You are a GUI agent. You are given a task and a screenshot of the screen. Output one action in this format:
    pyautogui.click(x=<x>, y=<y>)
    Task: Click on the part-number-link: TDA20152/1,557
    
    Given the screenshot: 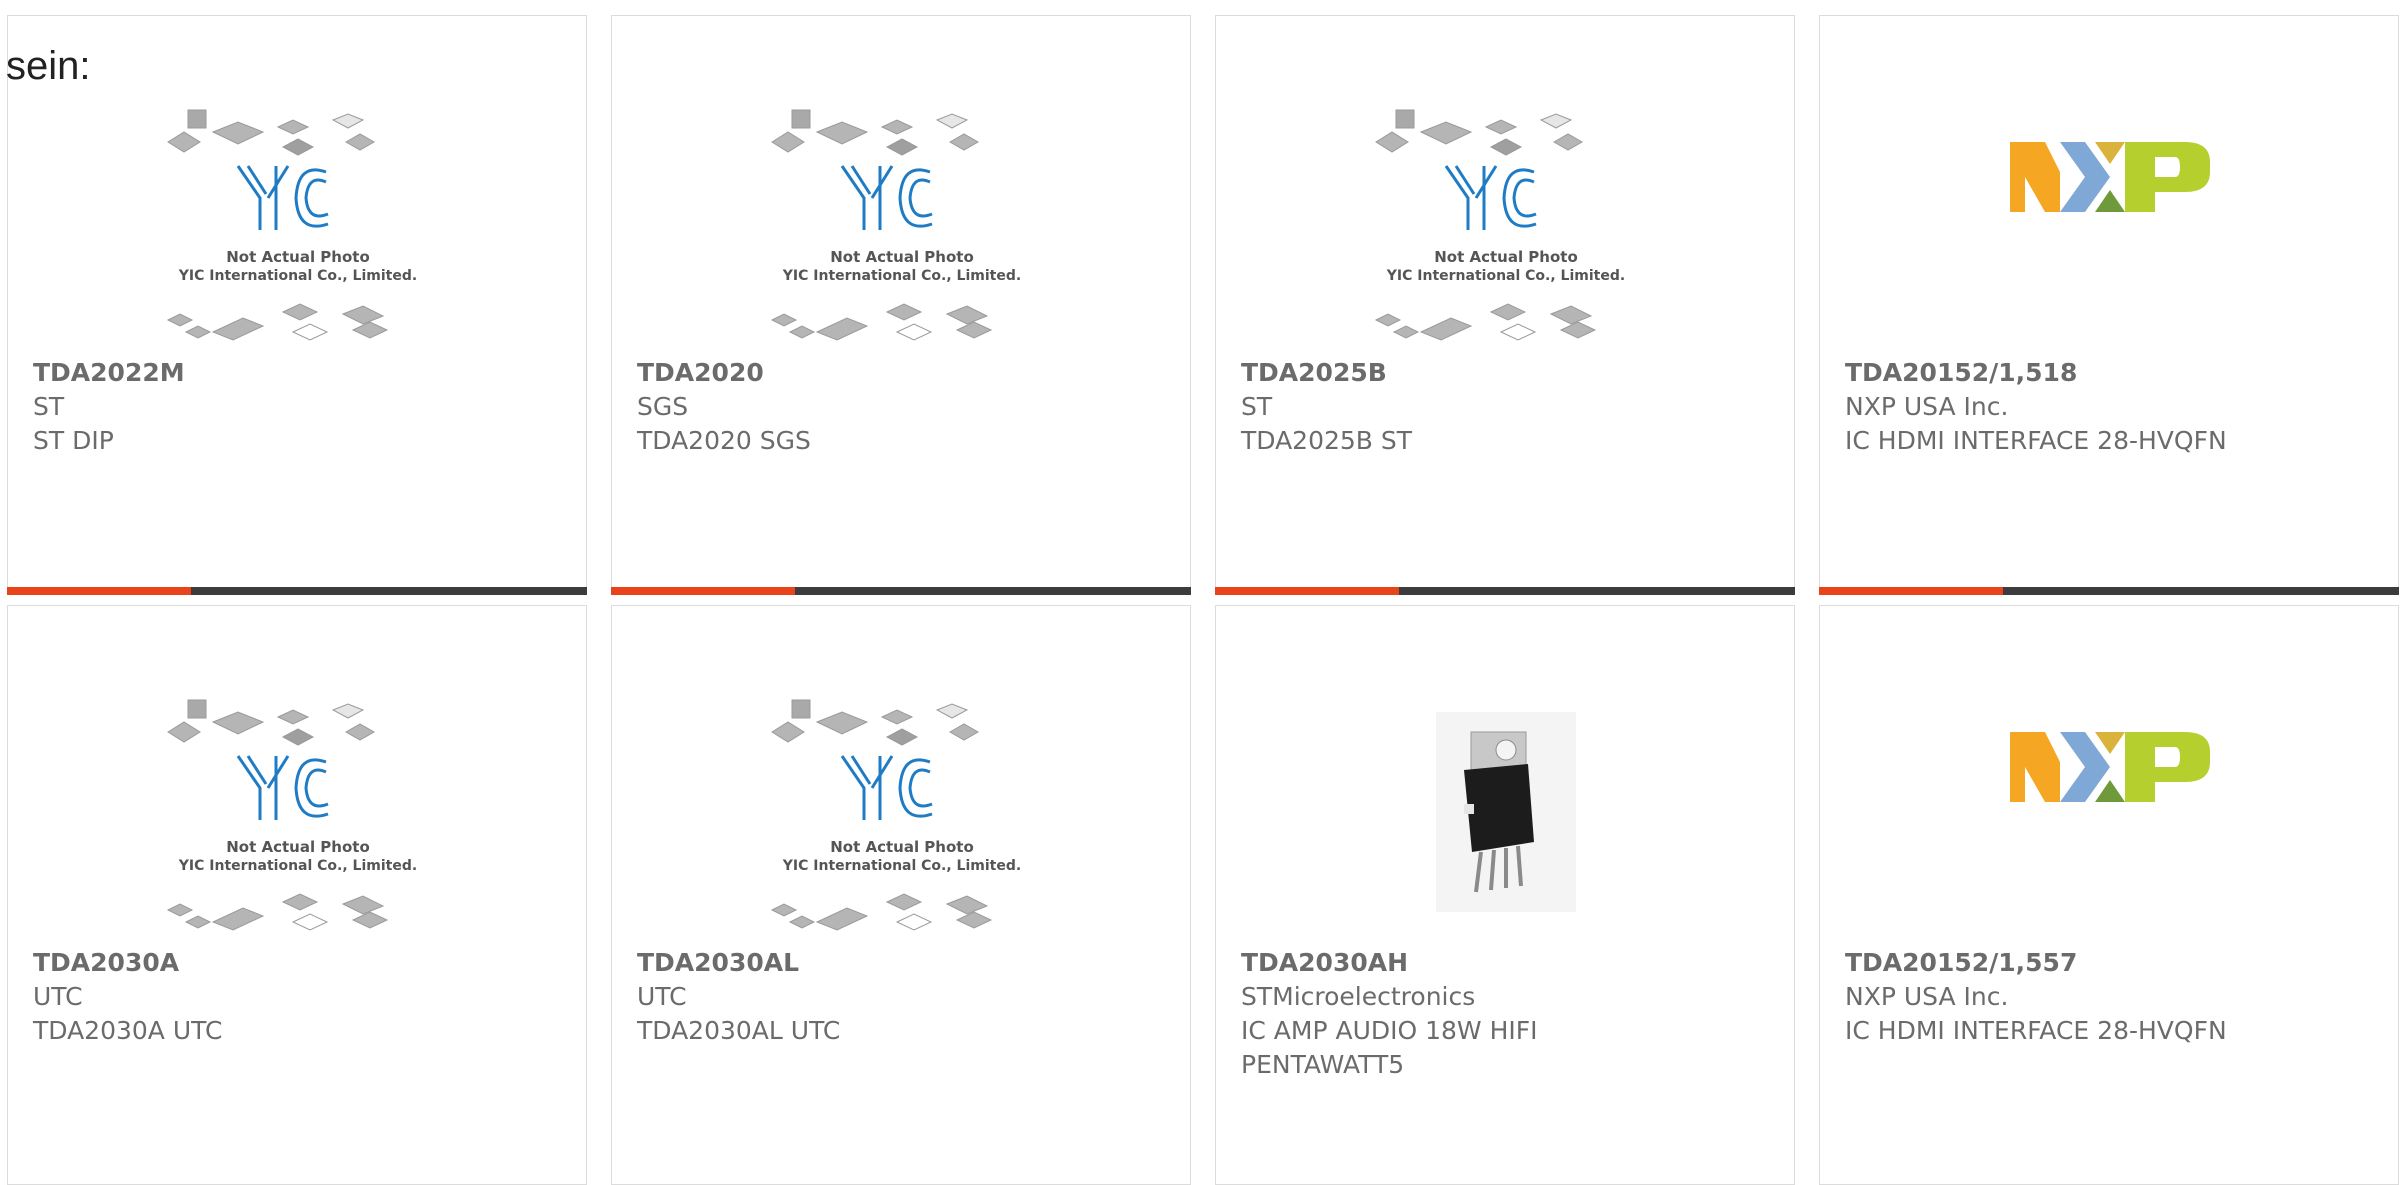 What is the action you would take?
    pyautogui.click(x=2110, y=963)
    